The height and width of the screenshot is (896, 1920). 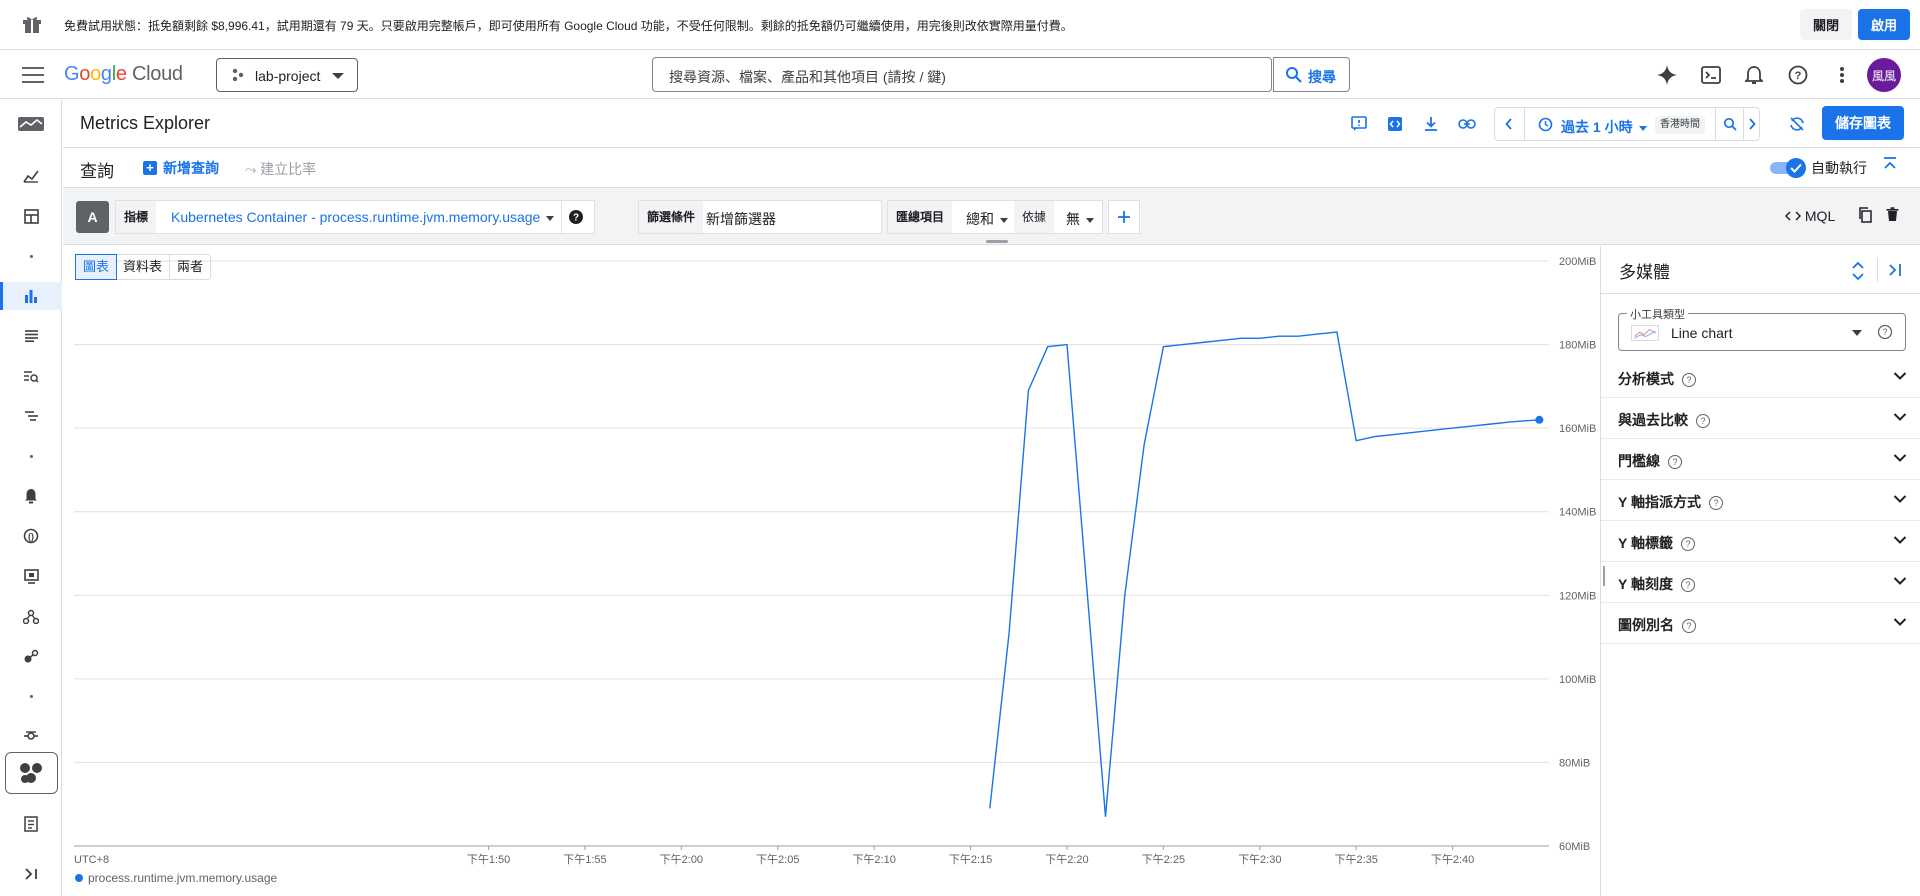 I want to click on integrations-icon, so click(x=31, y=656).